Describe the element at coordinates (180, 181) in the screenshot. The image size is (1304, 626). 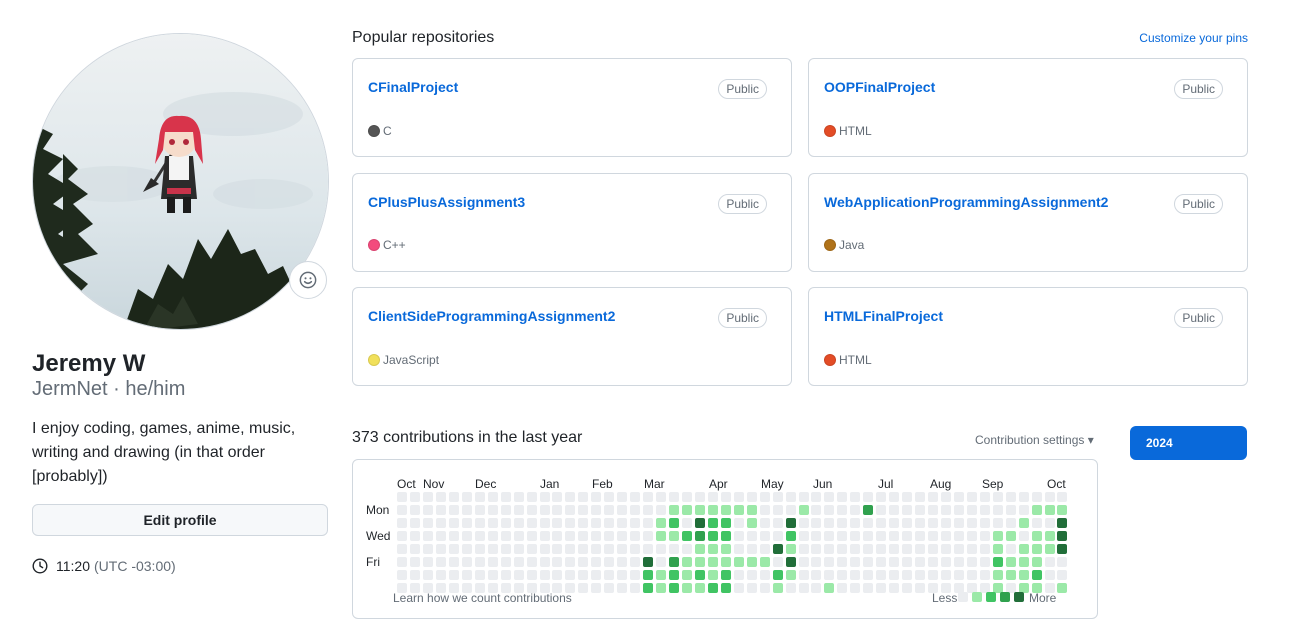
I see `avatar` at that location.